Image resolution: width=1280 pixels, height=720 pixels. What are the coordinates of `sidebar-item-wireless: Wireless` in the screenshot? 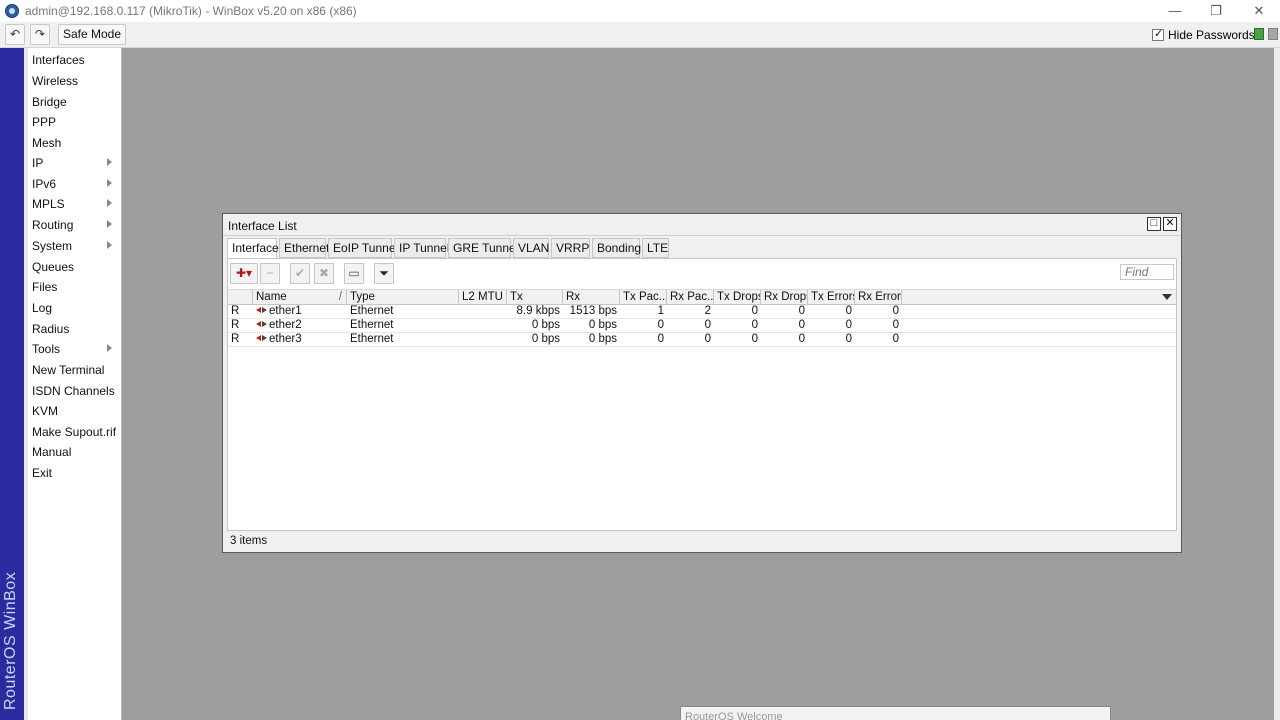 It's located at (74, 81).